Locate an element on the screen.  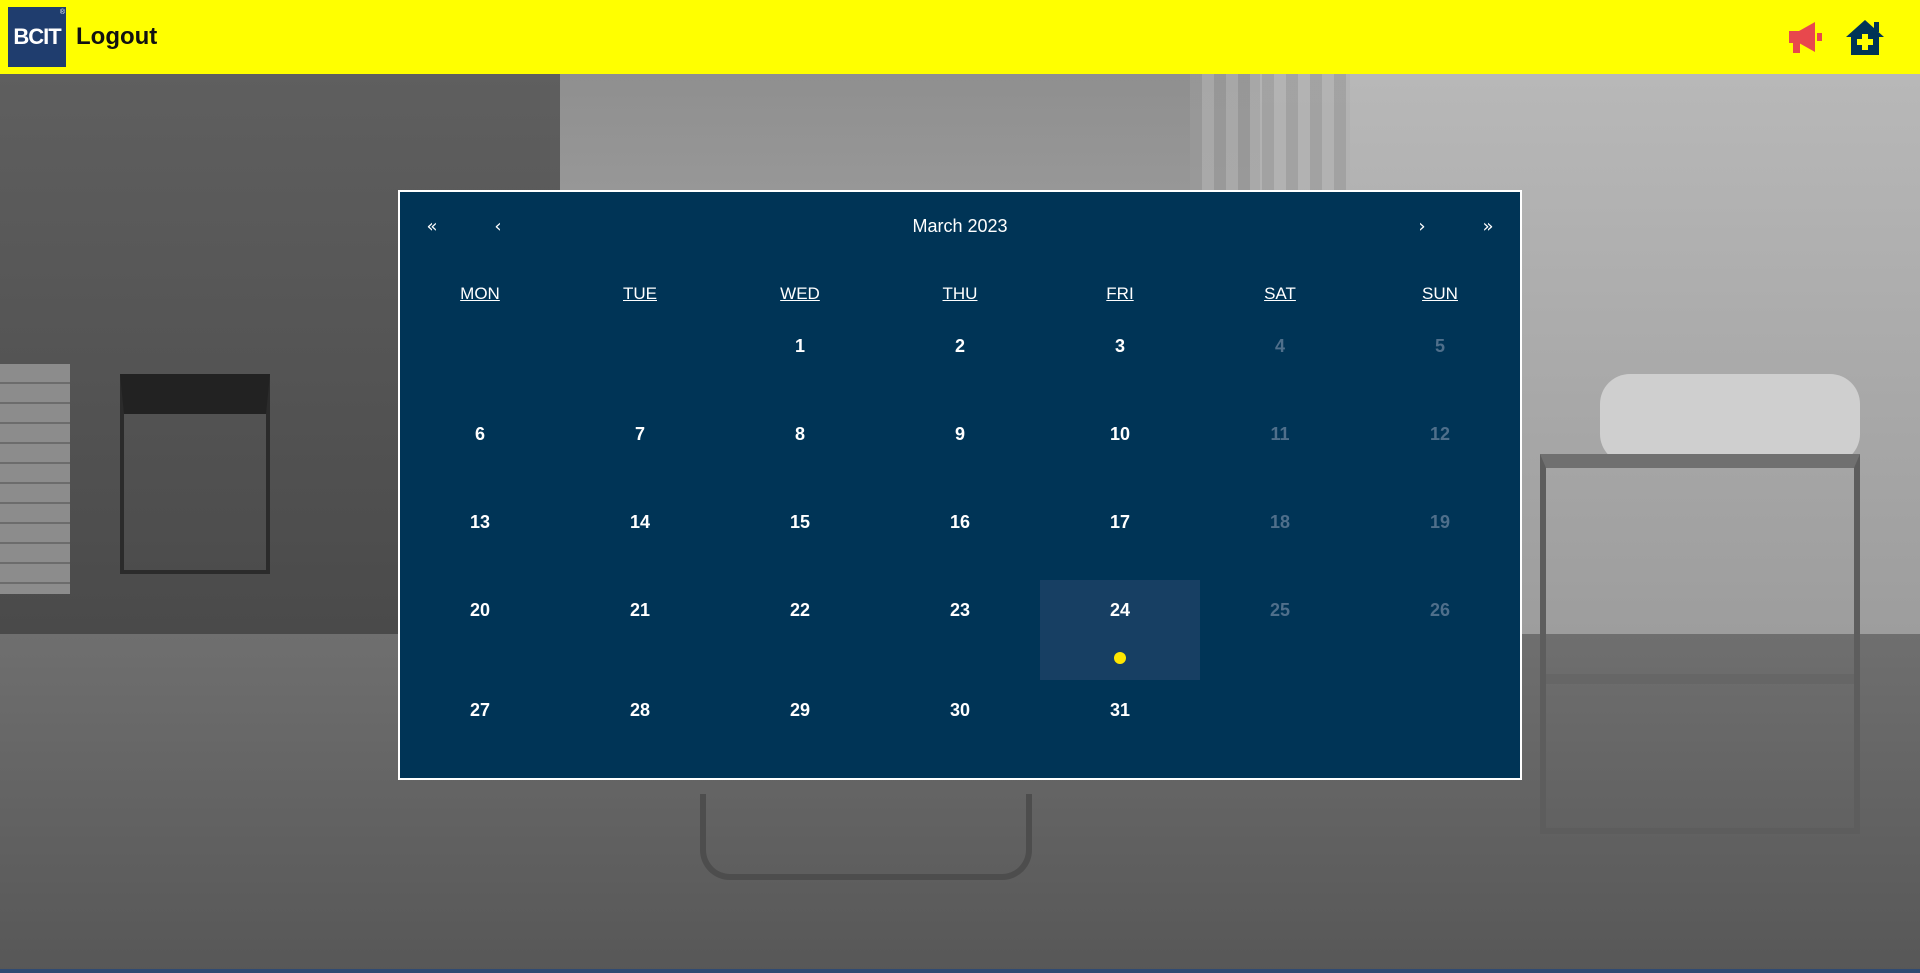
announcement-button is located at coordinates (1805, 37).